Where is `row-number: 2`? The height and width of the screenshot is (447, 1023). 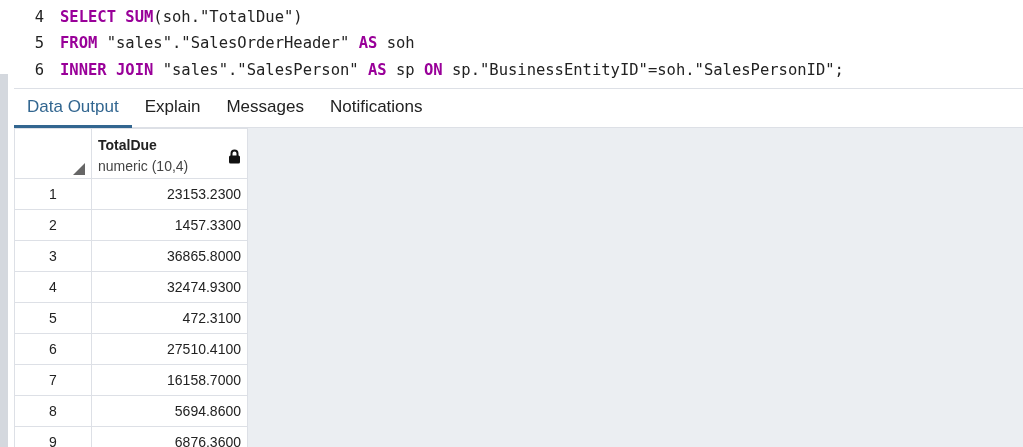
row-number: 2 is located at coordinates (53, 225).